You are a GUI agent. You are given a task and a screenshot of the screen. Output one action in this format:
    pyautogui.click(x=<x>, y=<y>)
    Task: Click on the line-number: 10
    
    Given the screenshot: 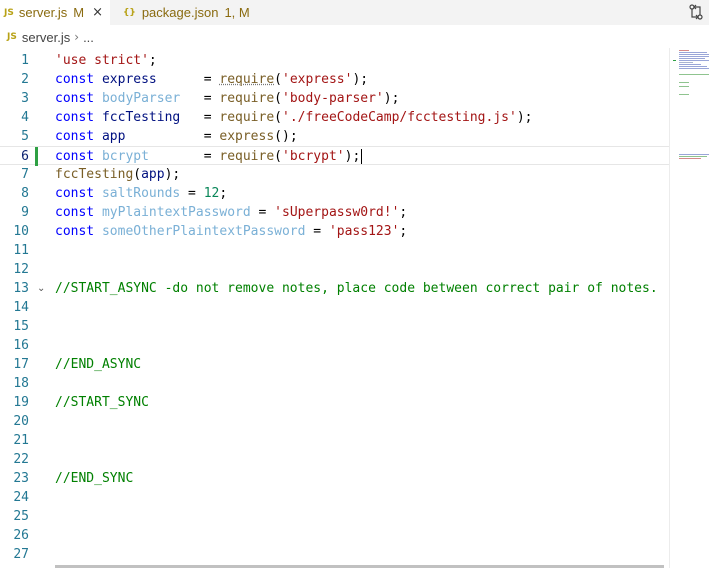 What is the action you would take?
    pyautogui.click(x=21, y=231)
    